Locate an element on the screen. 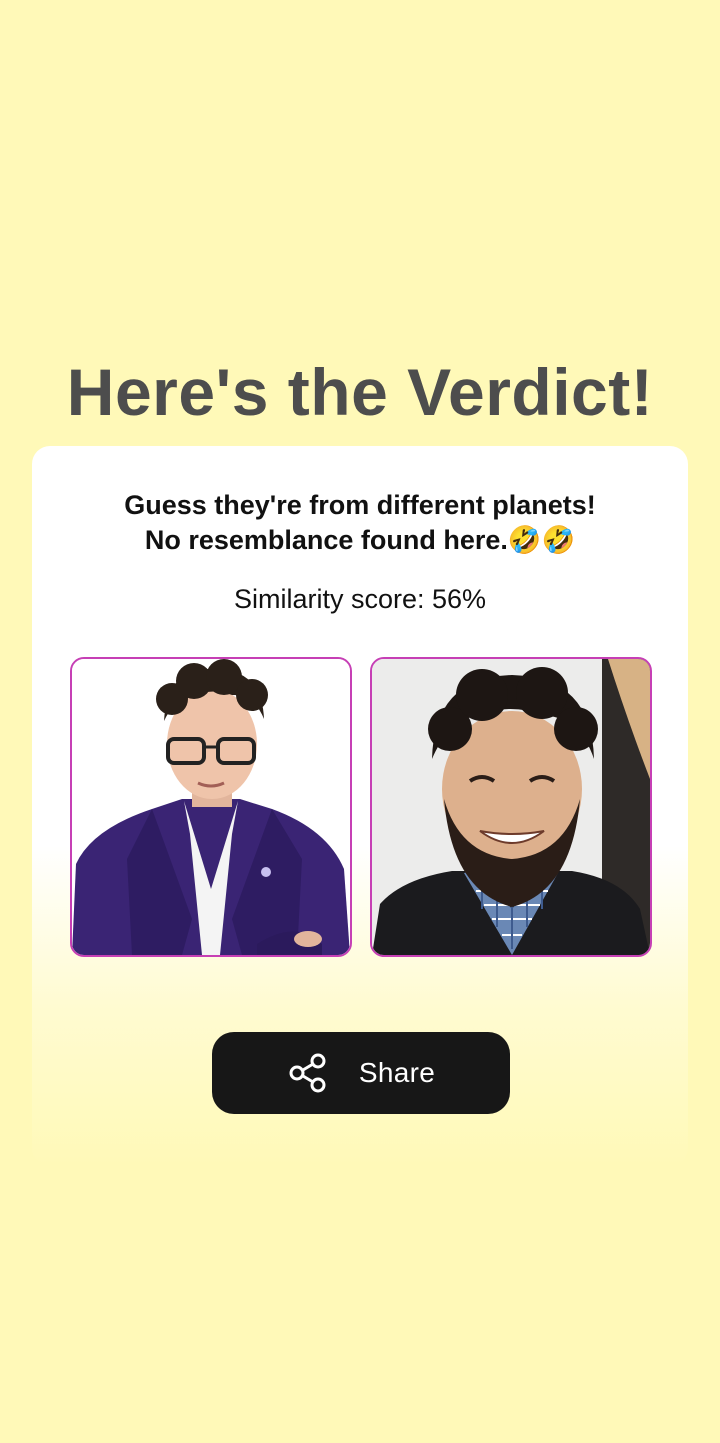 The height and width of the screenshot is (1443, 720). similarity-score: Similarity score: 56% is located at coordinates (360, 599).